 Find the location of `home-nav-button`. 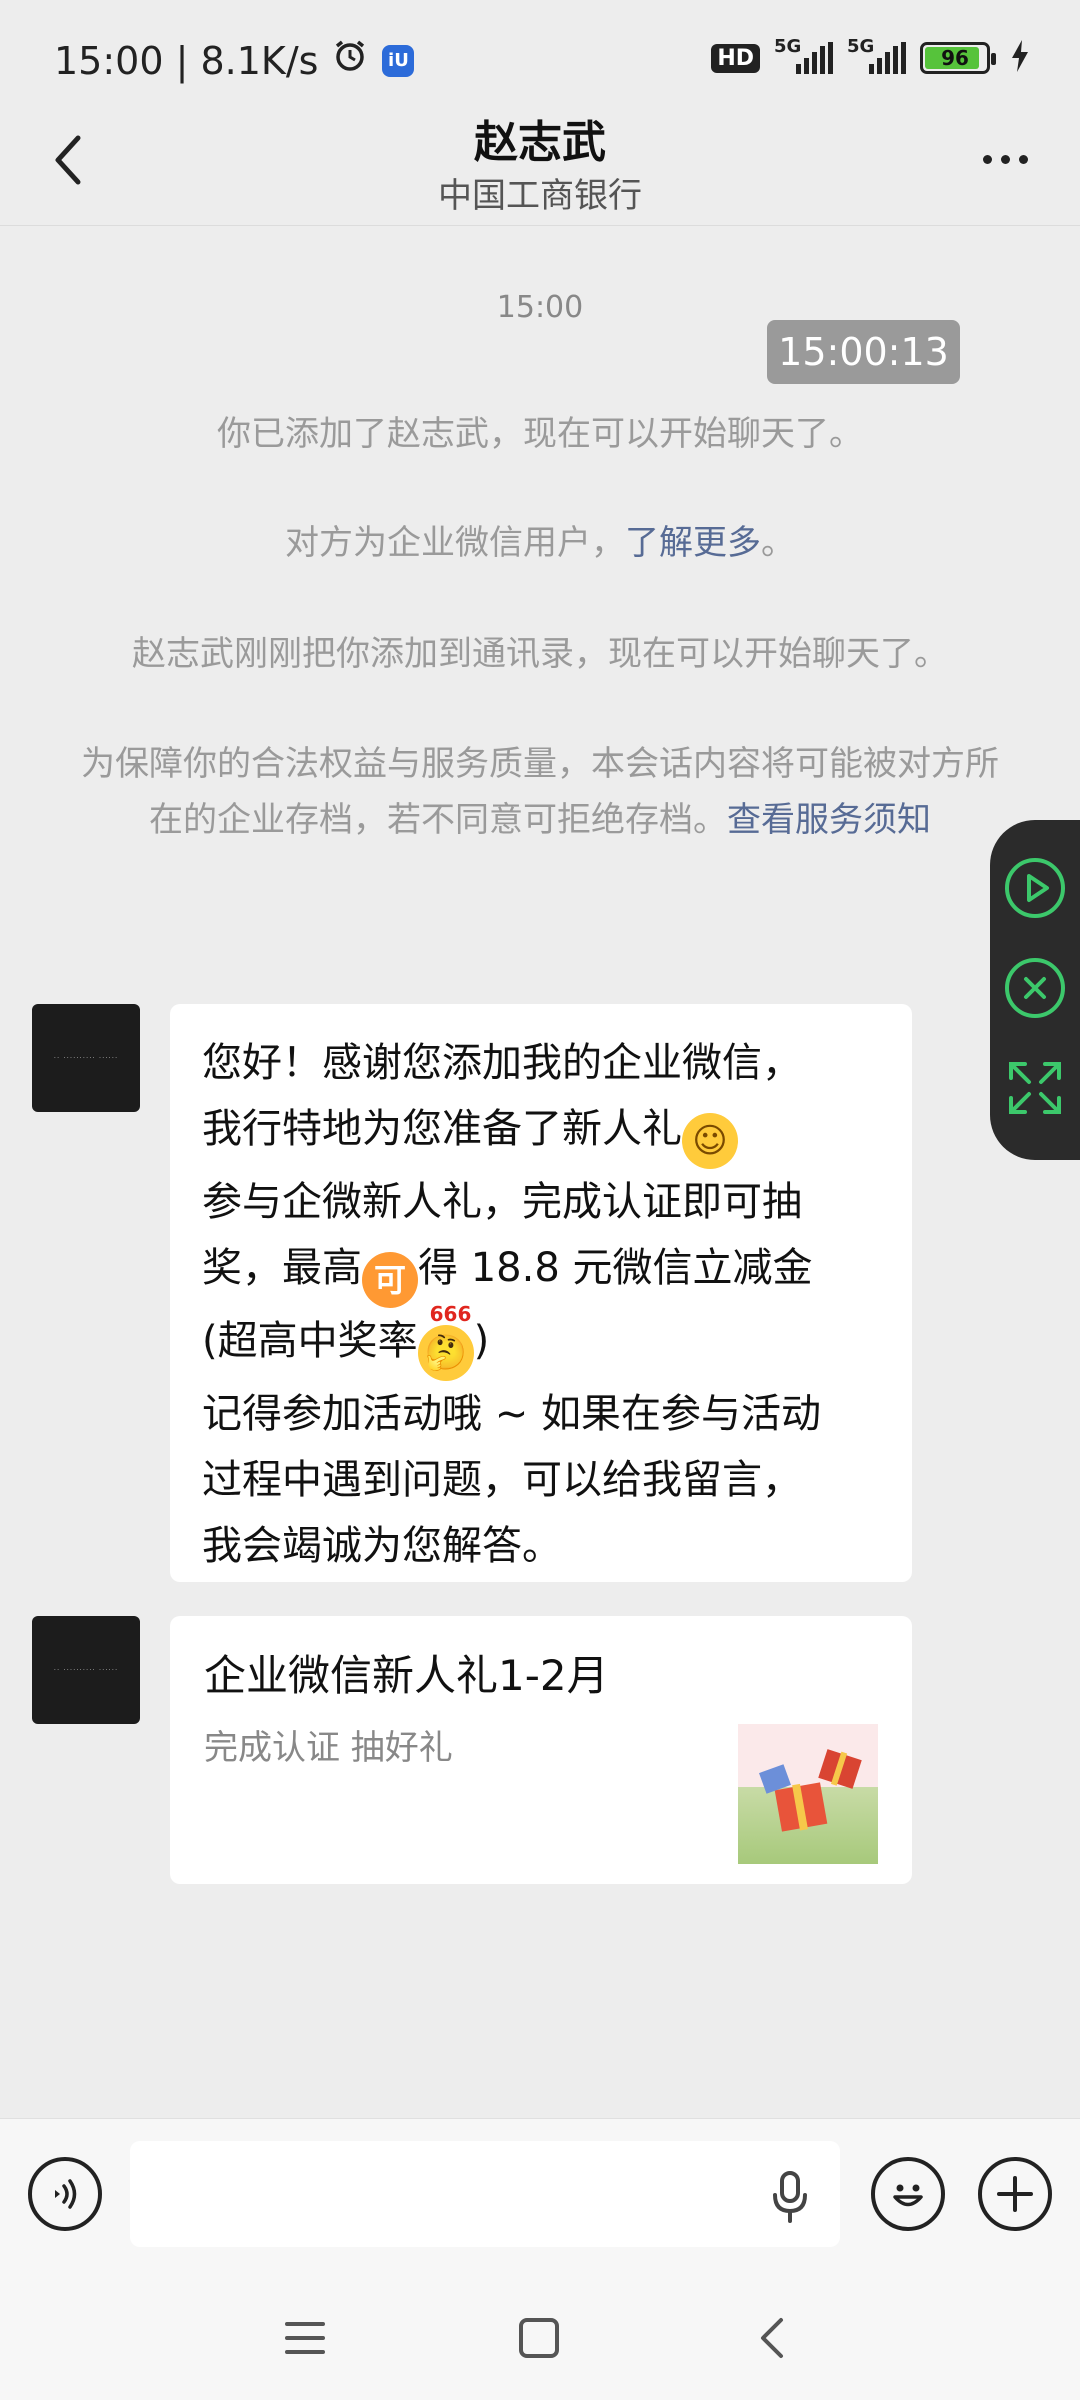

home-nav-button is located at coordinates (539, 2338).